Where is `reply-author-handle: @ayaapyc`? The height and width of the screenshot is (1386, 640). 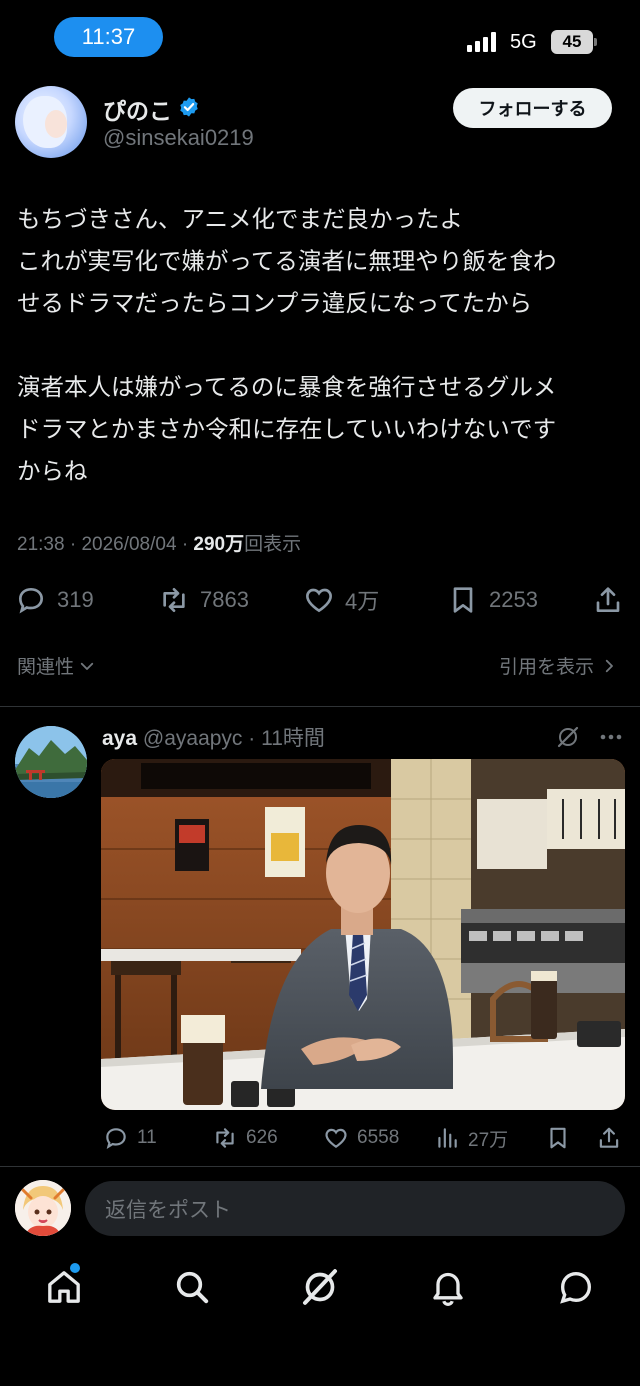
reply-author-handle: @ayaapyc is located at coordinates (193, 738).